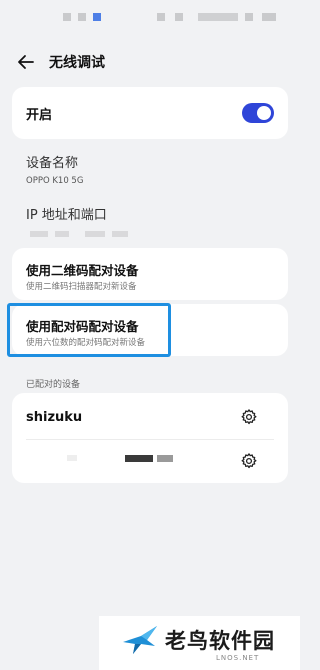  Describe the element at coordinates (55, 181) in the screenshot. I see `device-name-value: OPPO K10 5G` at that location.